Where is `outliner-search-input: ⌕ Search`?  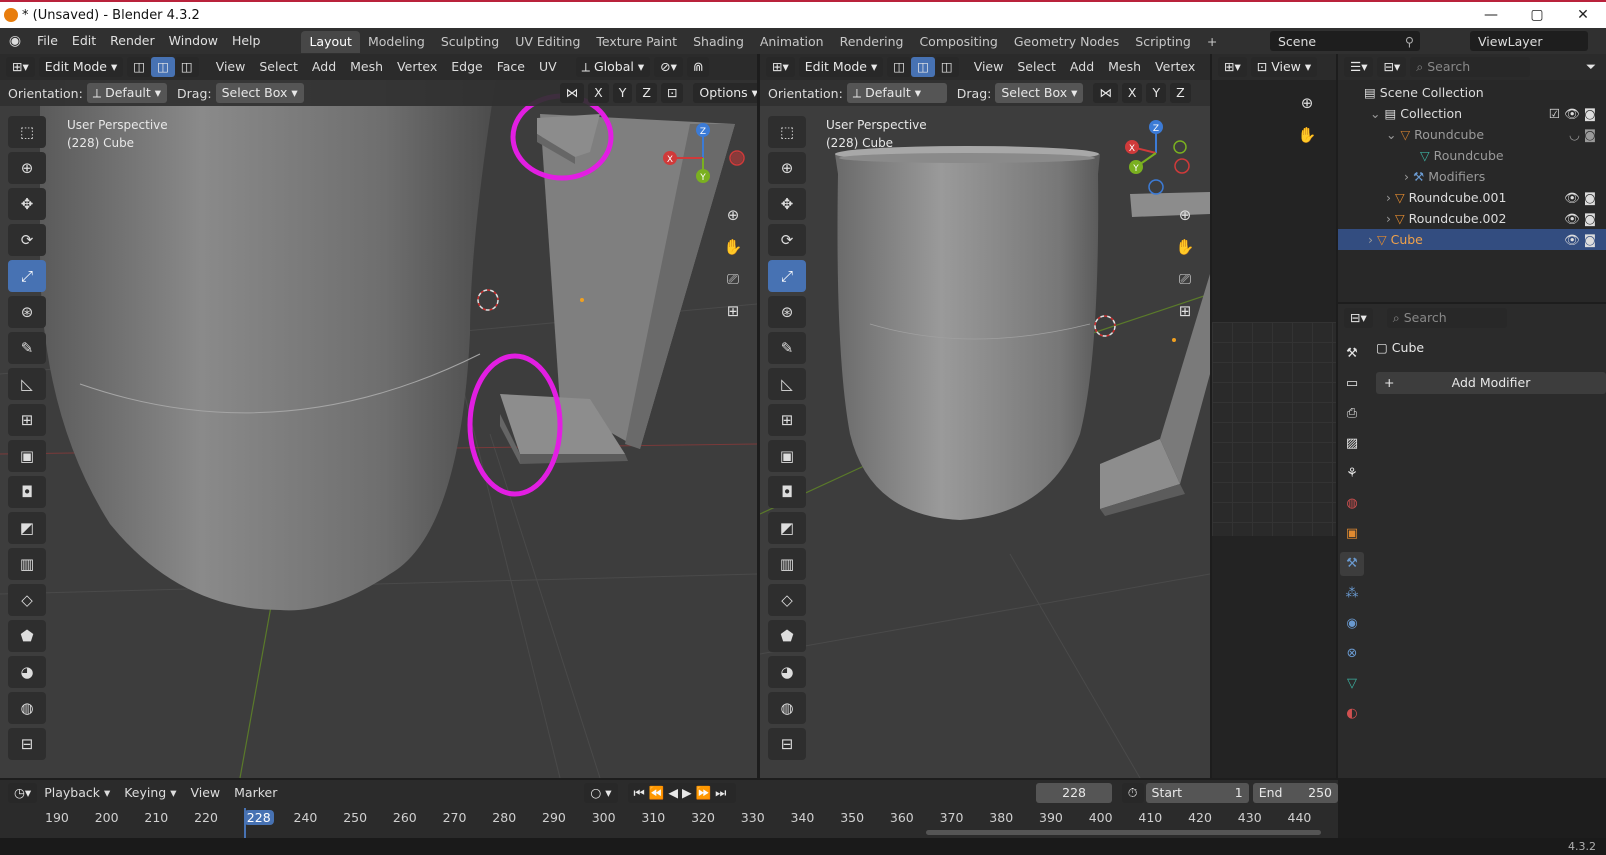
outliner-search-input: ⌕ Search is located at coordinates (1470, 67).